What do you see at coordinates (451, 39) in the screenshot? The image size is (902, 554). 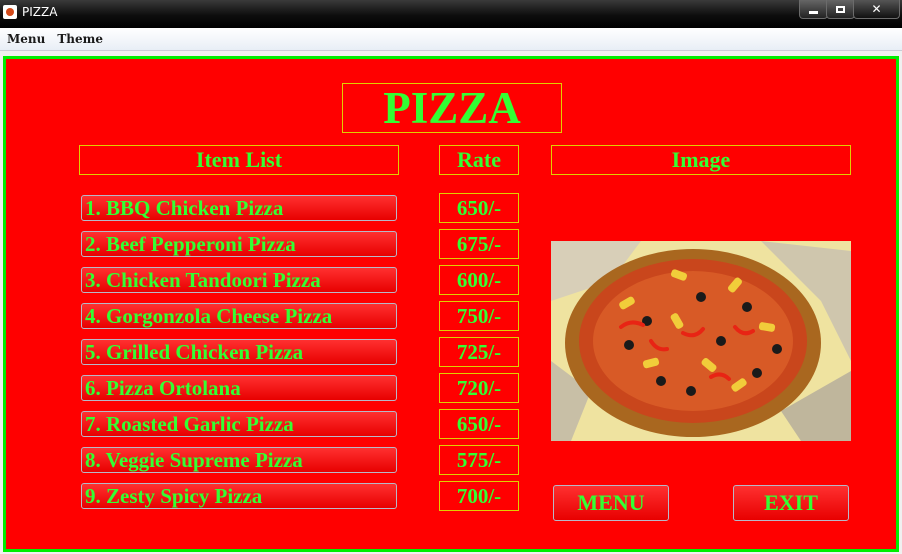 I see `menu-bar: Menu Theme` at bounding box center [451, 39].